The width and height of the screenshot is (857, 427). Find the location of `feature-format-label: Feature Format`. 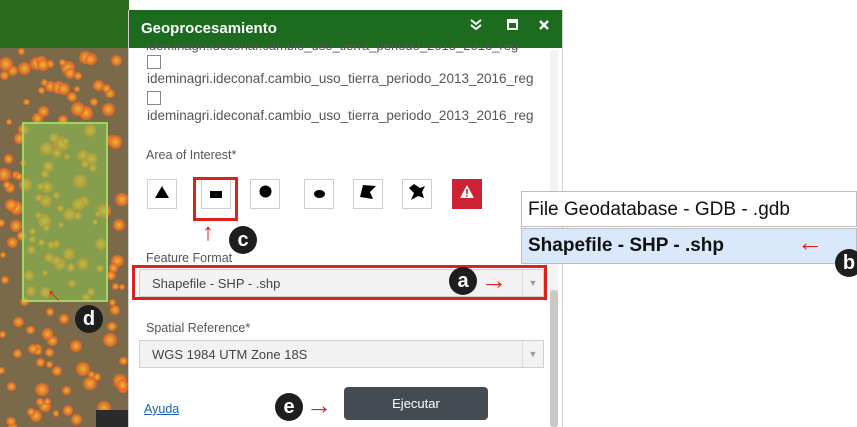

feature-format-label: Feature Format is located at coordinates (189, 258).